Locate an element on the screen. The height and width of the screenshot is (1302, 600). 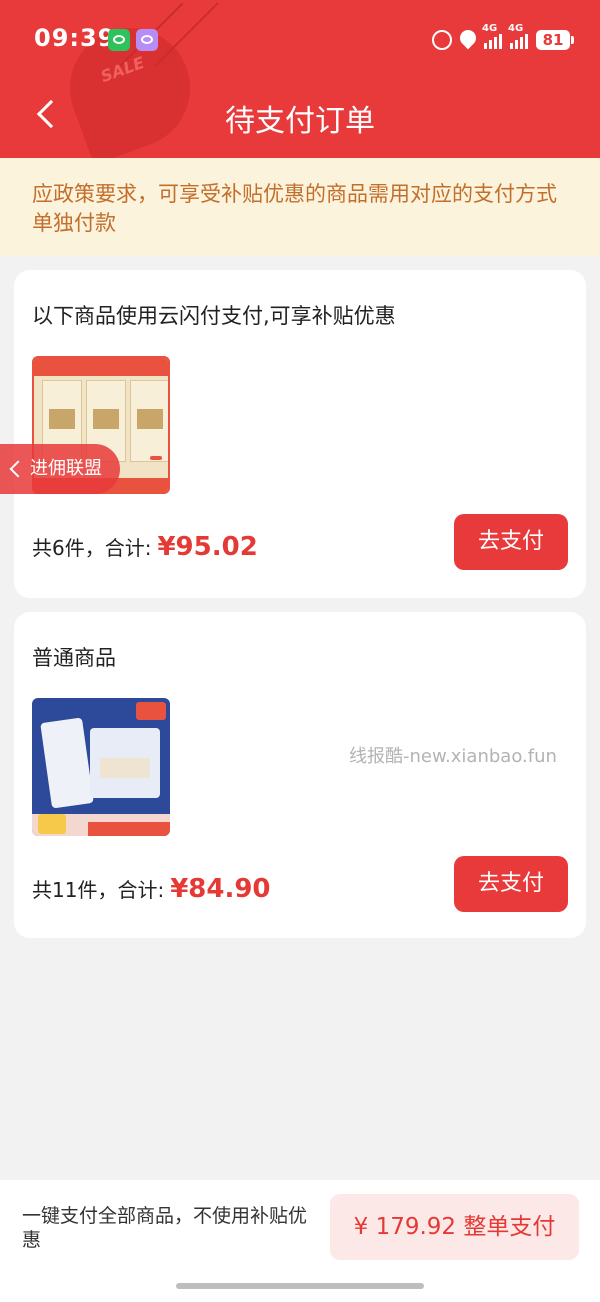
order-count-label: 共6件，合计: is located at coordinates (92, 548).